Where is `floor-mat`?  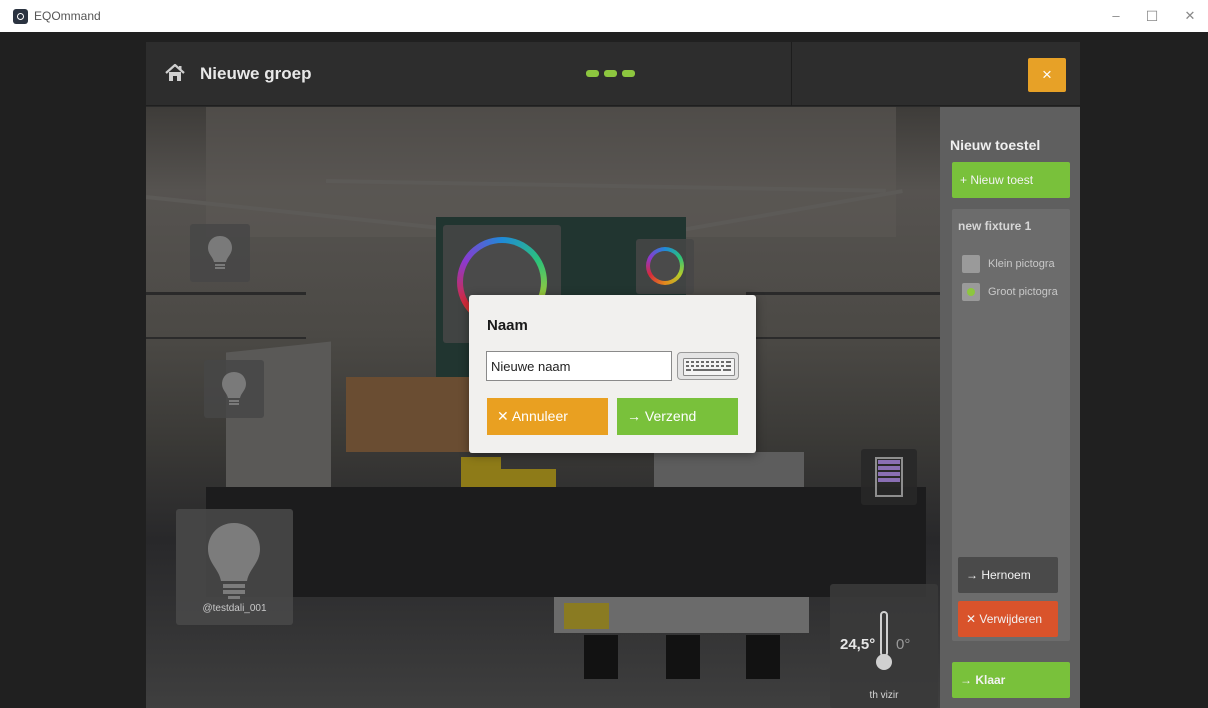 floor-mat is located at coordinates (566, 542).